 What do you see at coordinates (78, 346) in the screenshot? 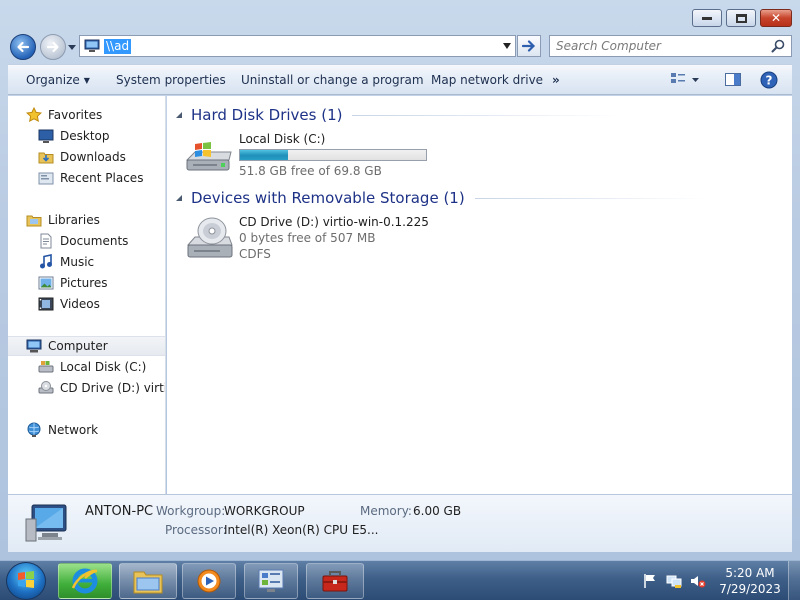
I see `nav-computer-label: Computer` at bounding box center [78, 346].